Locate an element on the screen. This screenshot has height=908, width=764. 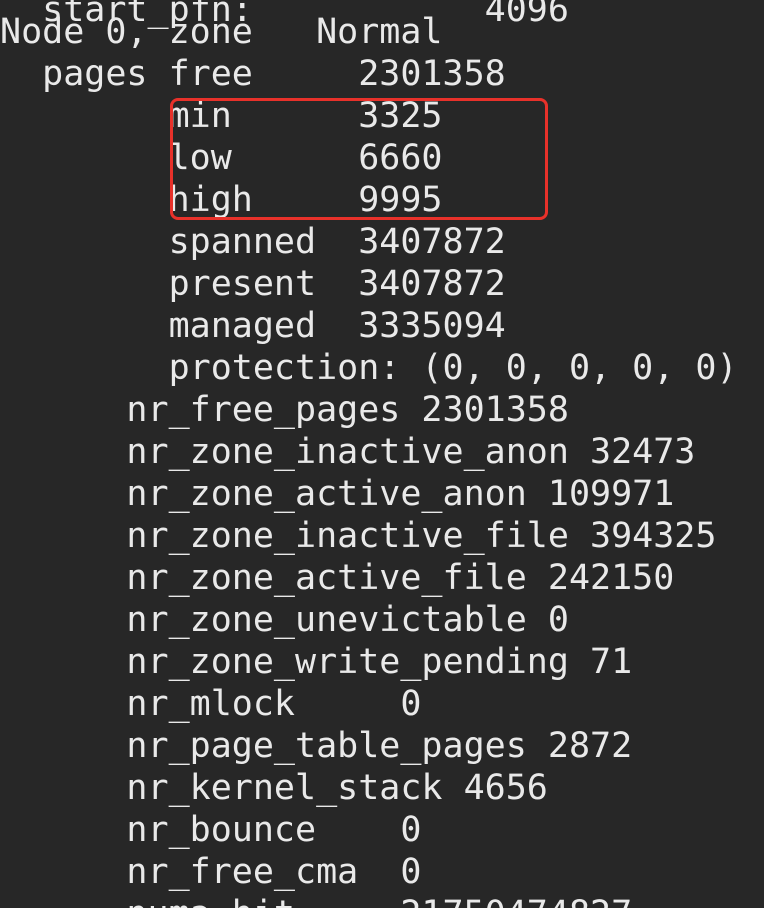
terminal-line: nr_page_table_pages 2872 is located at coordinates (316, 746).